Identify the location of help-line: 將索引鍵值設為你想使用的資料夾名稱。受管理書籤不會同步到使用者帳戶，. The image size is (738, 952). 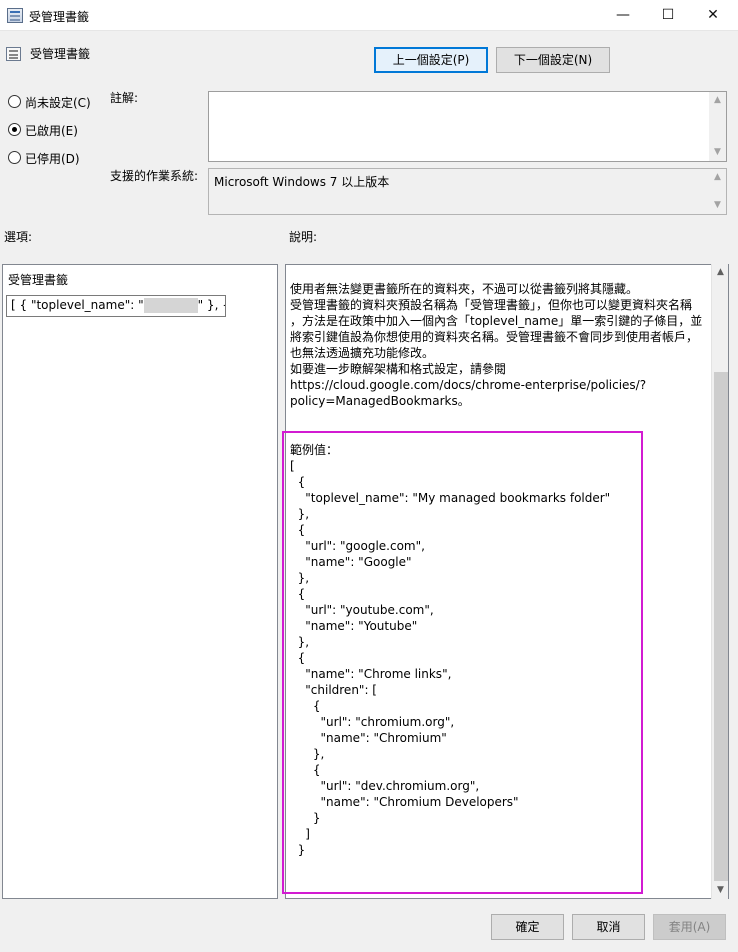
(494, 337).